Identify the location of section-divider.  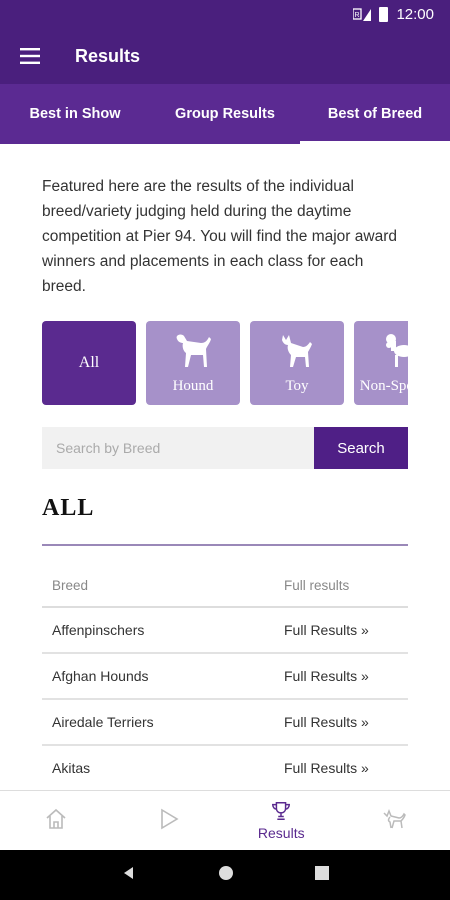
(225, 545).